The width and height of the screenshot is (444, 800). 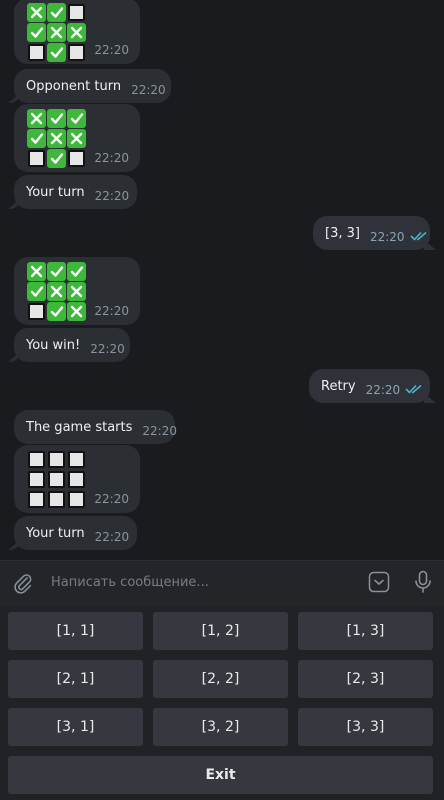 I want to click on key-button-2-2: [2, 2], so click(x=220, y=679).